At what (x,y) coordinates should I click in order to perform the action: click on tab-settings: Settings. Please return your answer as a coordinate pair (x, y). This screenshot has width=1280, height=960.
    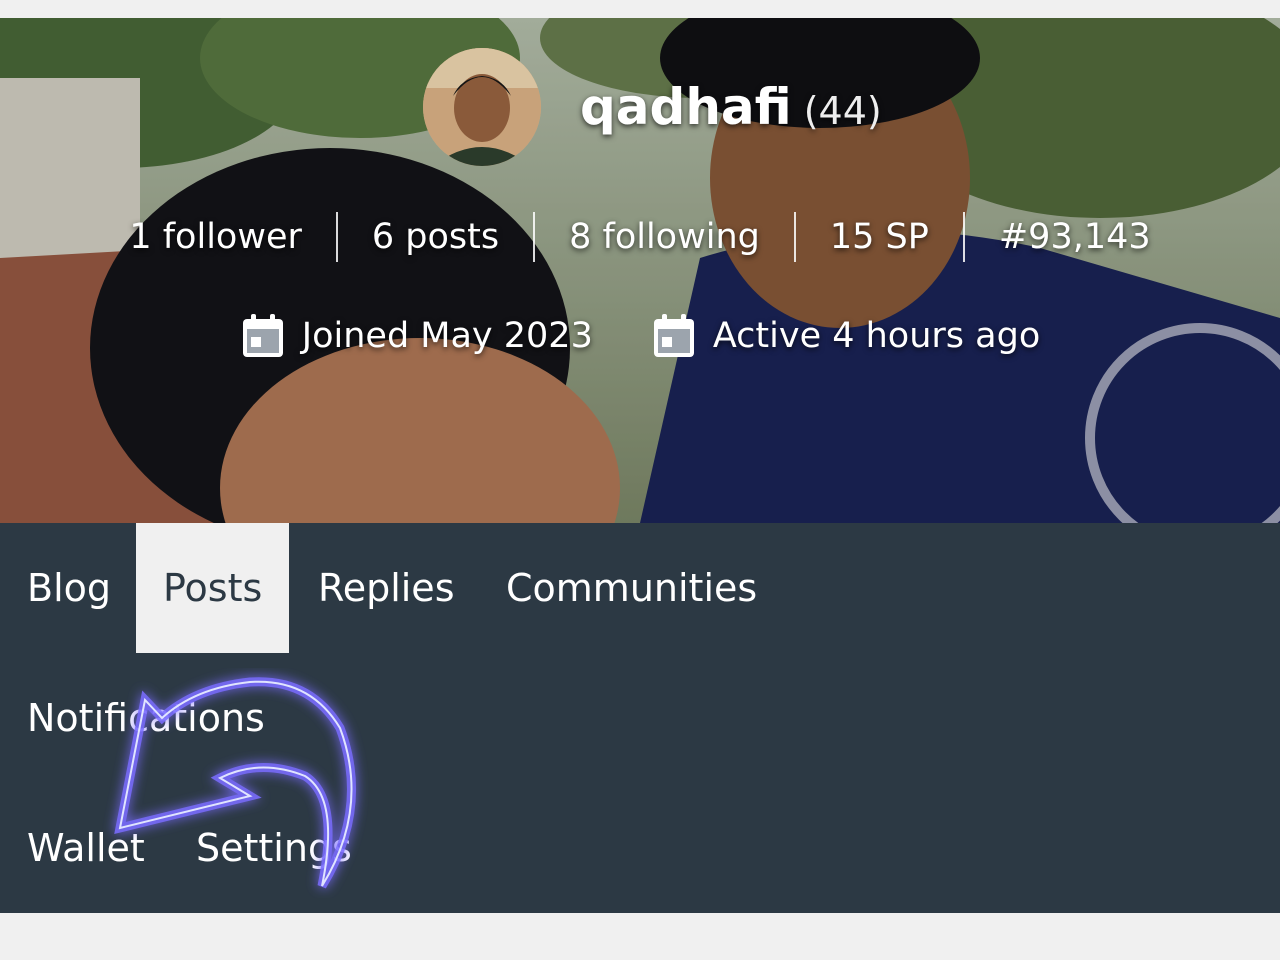
    Looking at the image, I should click on (274, 848).